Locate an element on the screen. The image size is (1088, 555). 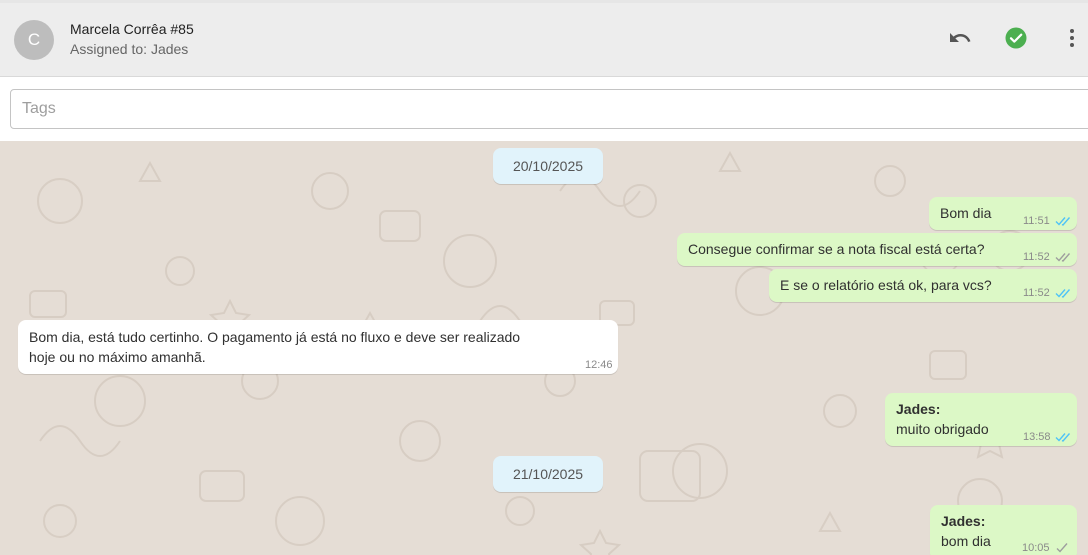
message-time: 11:51 is located at coordinates (1036, 221).